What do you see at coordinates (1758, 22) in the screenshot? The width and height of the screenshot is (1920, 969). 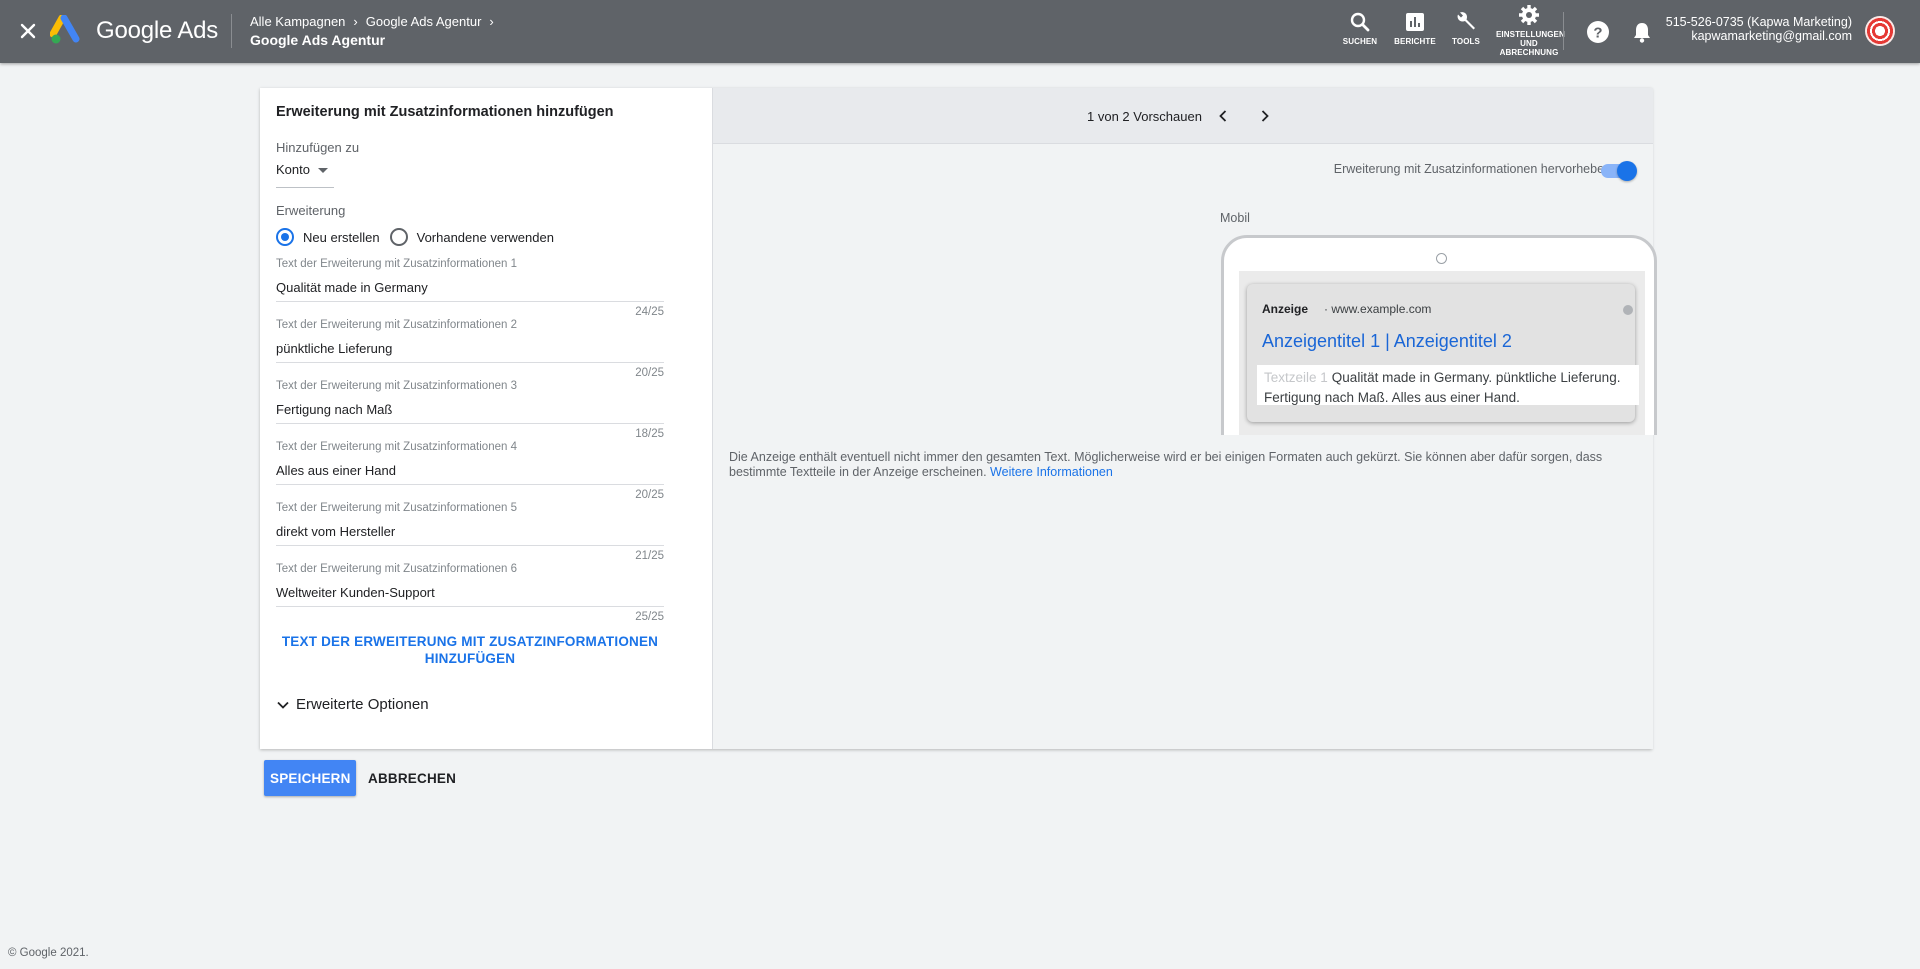 I see `account-phone: 515-526-0735 (Kapwa Marketing)` at bounding box center [1758, 22].